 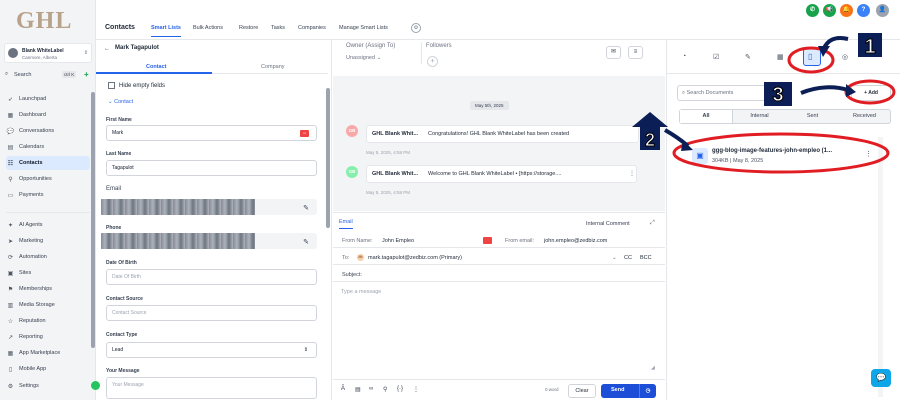 What do you see at coordinates (43, 75) in the screenshot?
I see `sidebar-search: ⌕ Search ctrl K` at bounding box center [43, 75].